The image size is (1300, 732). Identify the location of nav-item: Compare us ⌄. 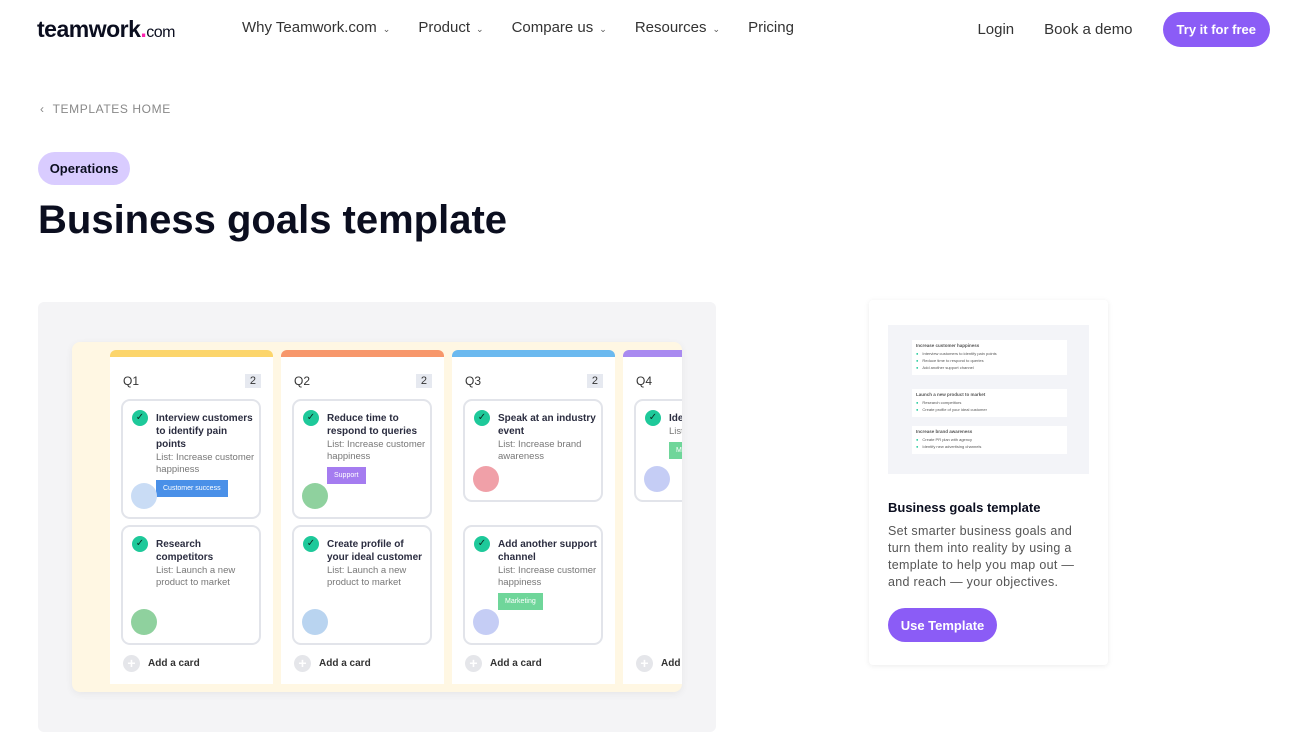
(559, 27).